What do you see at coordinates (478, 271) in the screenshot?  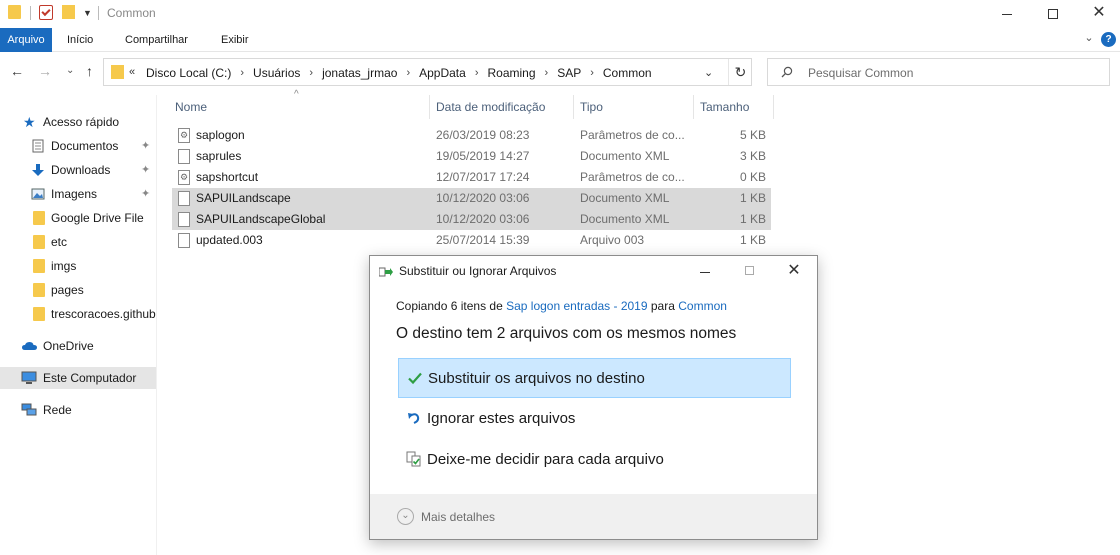 I see `dialog-title: Substituir ou Ignorar Arquivos` at bounding box center [478, 271].